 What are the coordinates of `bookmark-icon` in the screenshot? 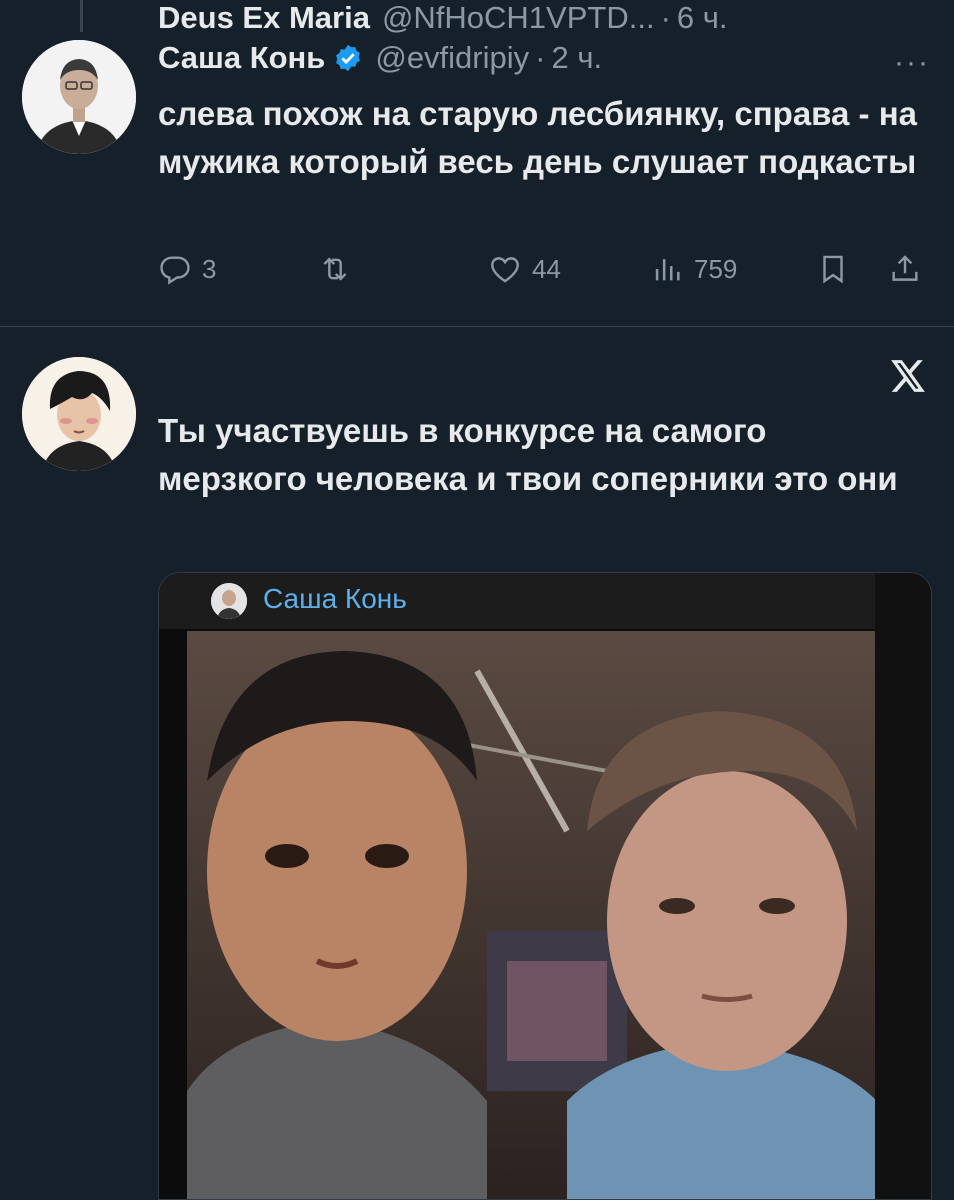 It's located at (833, 269).